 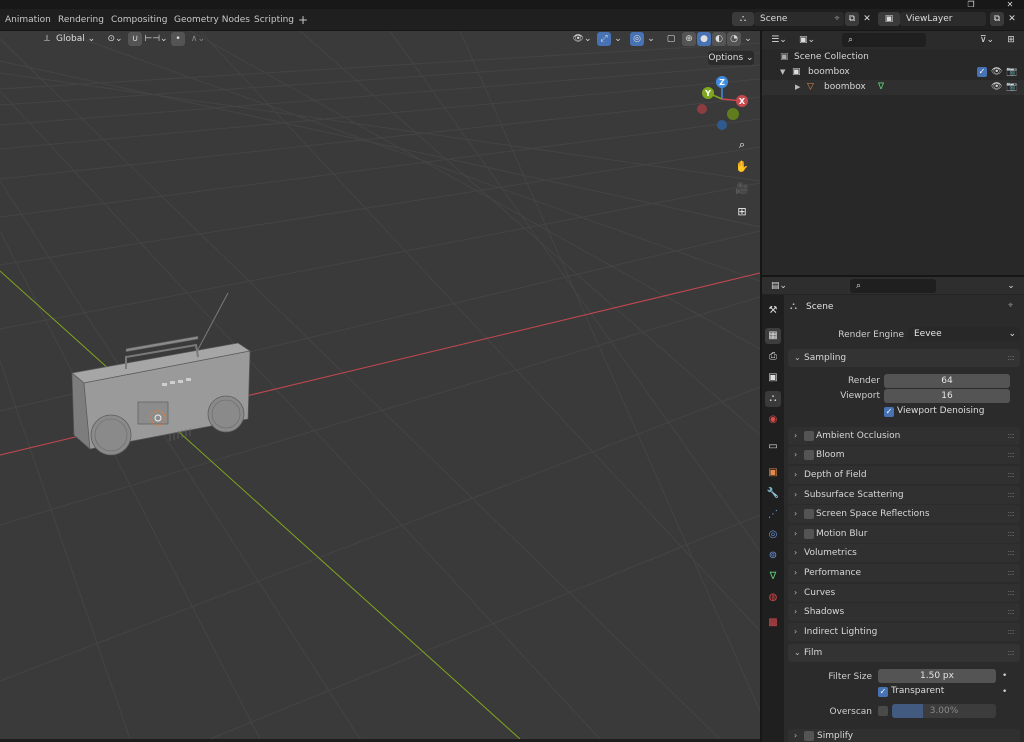 What do you see at coordinates (904, 612) in the screenshot?
I see `panel-header-shadows: › Shadows::::` at bounding box center [904, 612].